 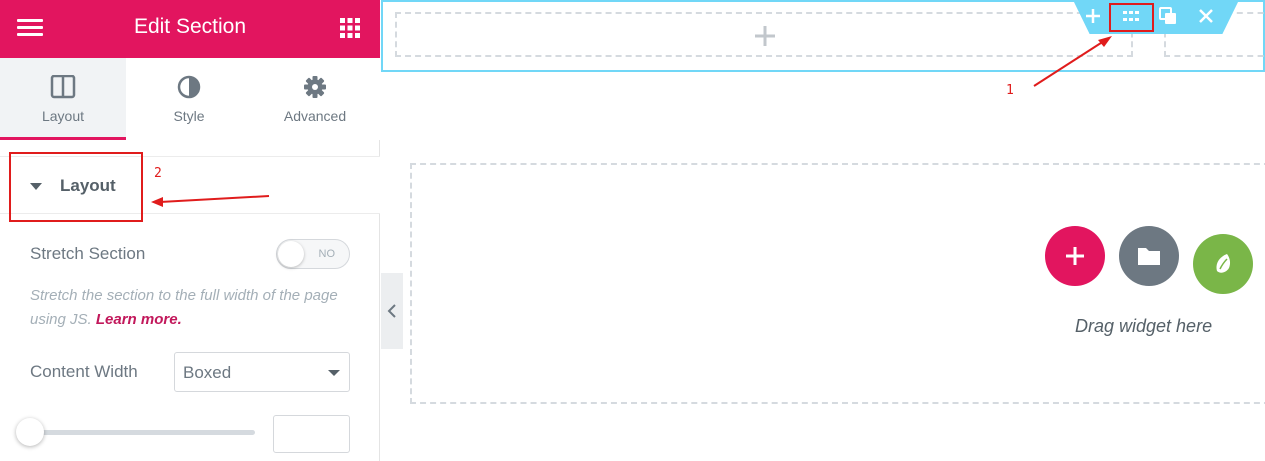 I want to click on envato-elements-button, so click(x=1223, y=264).